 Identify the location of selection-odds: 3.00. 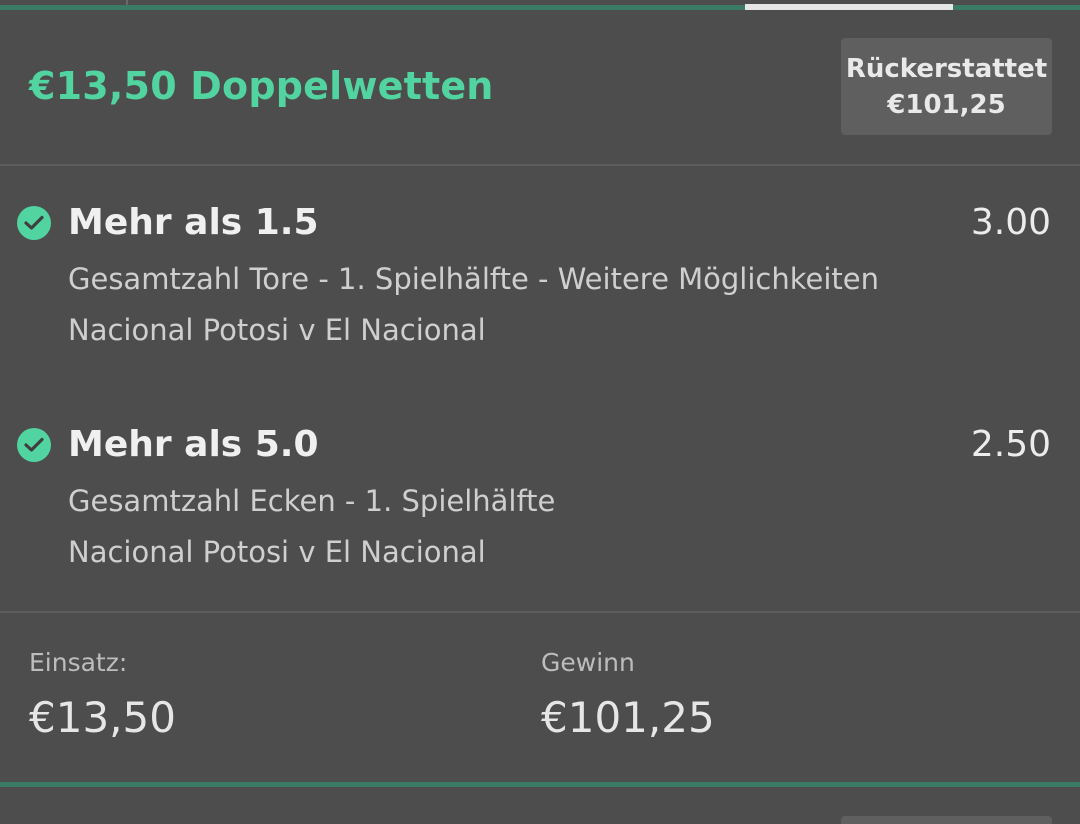
(1010, 222).